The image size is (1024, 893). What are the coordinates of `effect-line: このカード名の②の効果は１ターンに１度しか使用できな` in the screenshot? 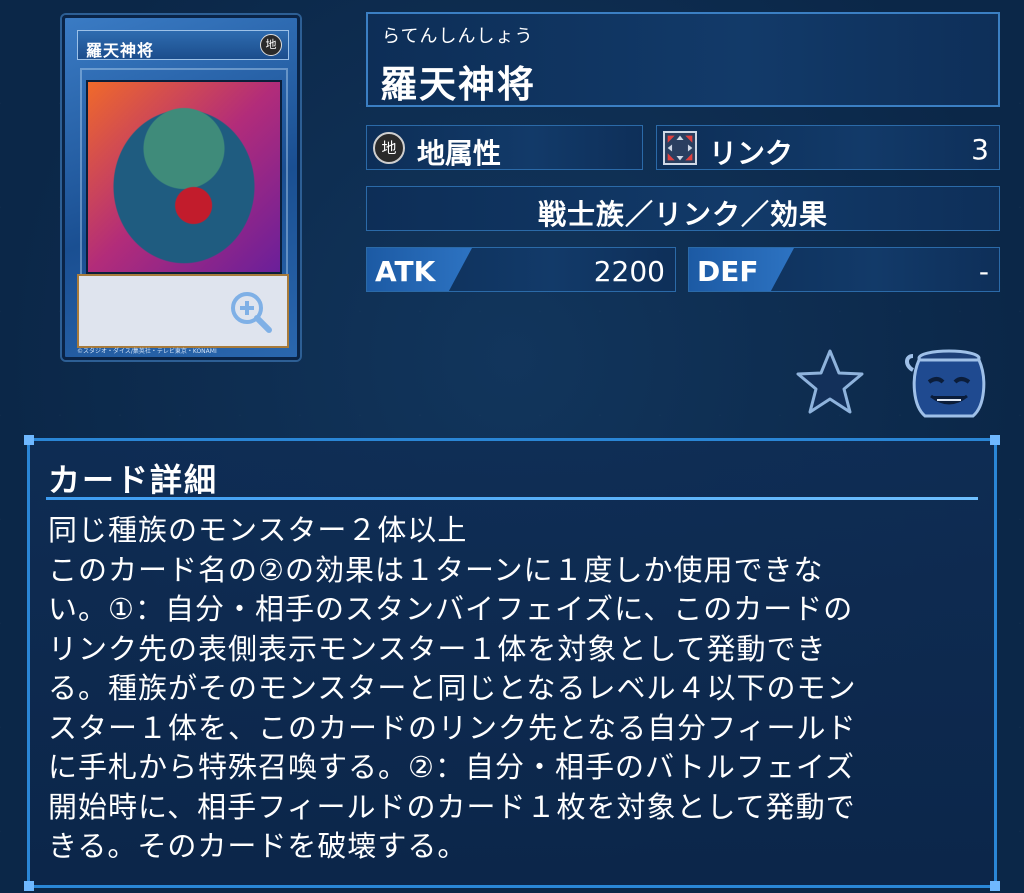 It's located at (436, 569).